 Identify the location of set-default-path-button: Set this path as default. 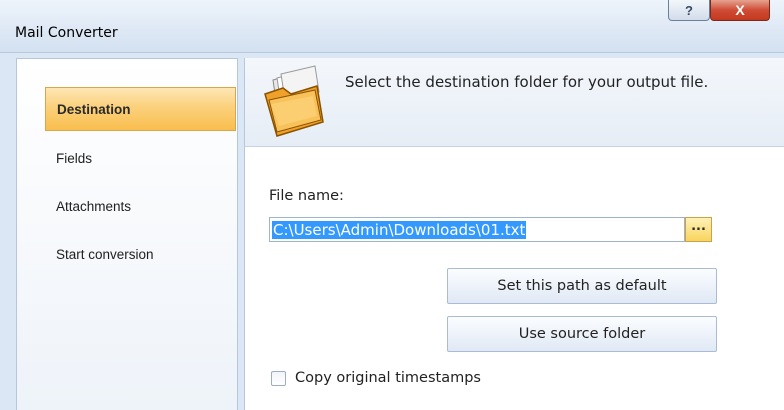
(582, 286).